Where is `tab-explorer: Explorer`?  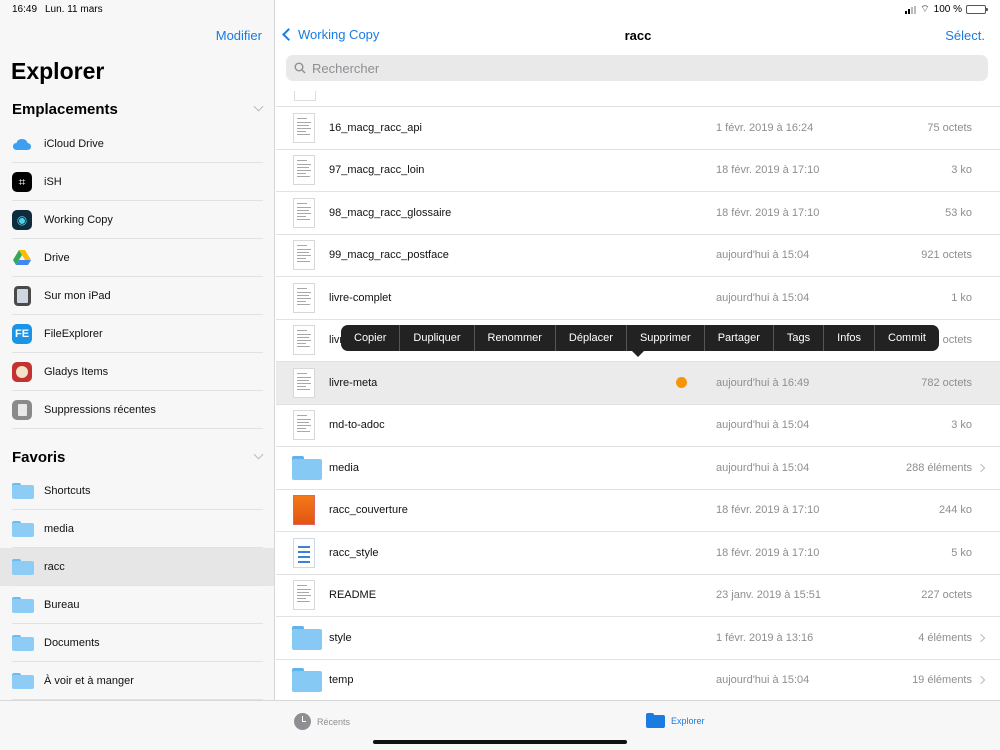 tab-explorer: Explorer is located at coordinates (675, 720).